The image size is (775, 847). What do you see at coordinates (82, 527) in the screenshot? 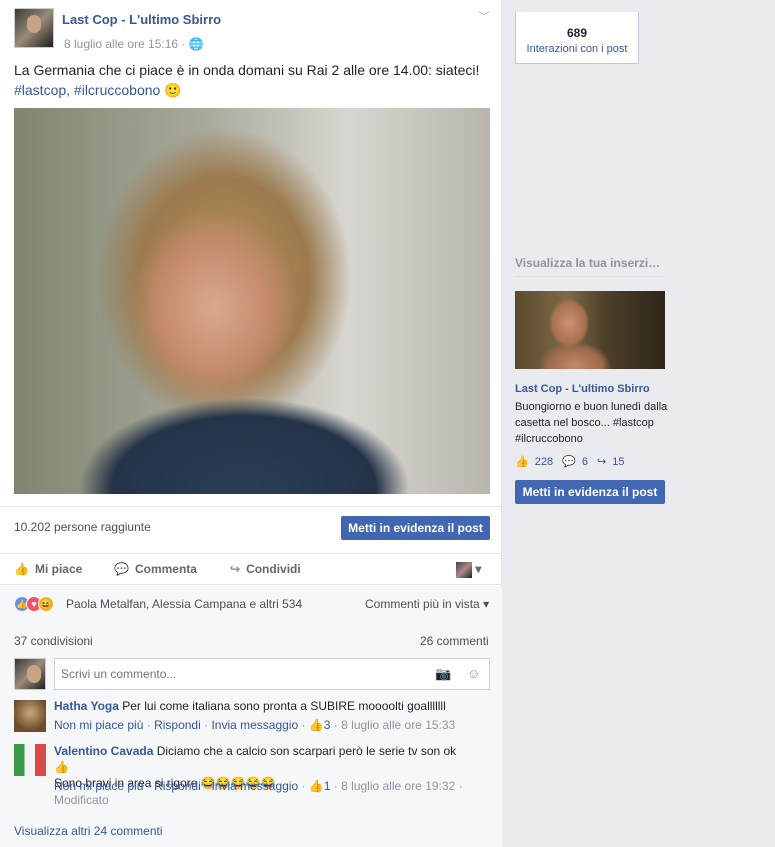
I see `reach-count: 10.202 persone raggiunte` at bounding box center [82, 527].